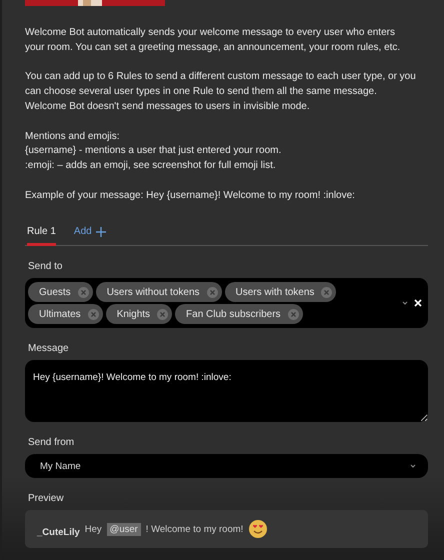 Image resolution: width=444 pixels, height=560 pixels. What do you see at coordinates (46, 266) in the screenshot?
I see `send-to-label: Send to` at bounding box center [46, 266].